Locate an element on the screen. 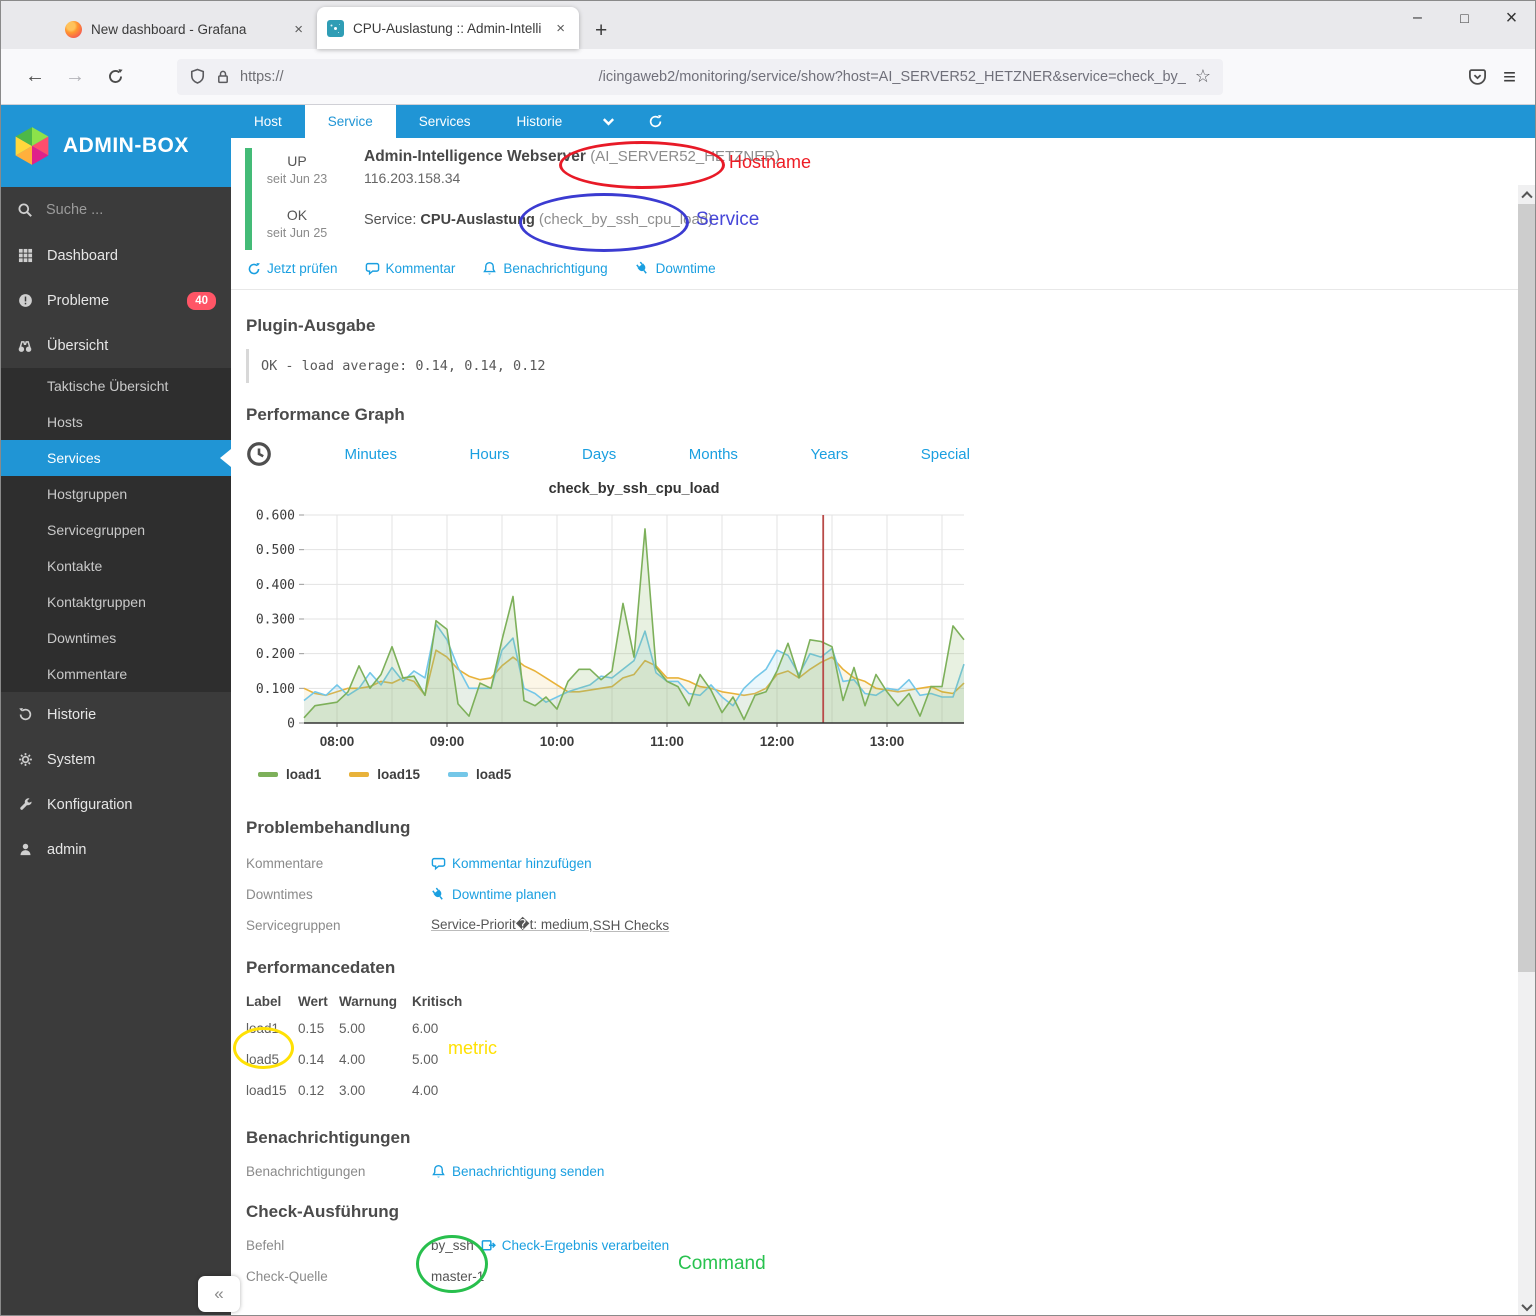 The image size is (1536, 1316). vertical-scrollbar is located at coordinates (1526, 750).